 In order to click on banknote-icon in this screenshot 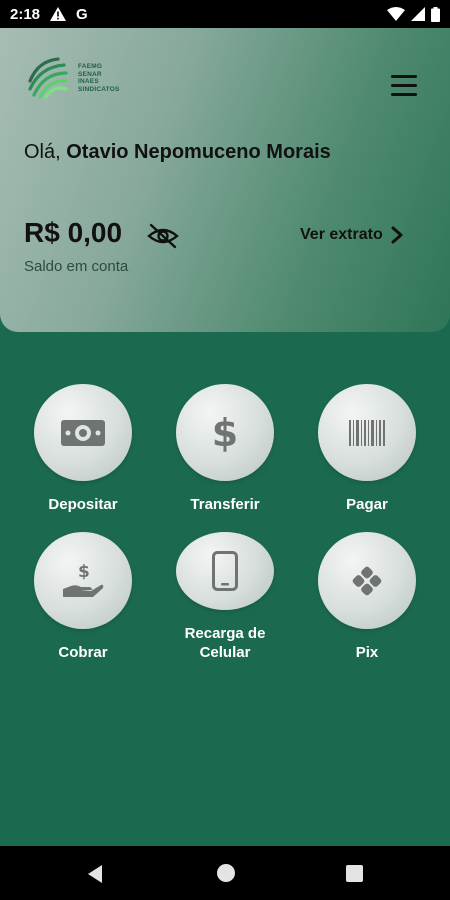, I will do `click(83, 432)`.